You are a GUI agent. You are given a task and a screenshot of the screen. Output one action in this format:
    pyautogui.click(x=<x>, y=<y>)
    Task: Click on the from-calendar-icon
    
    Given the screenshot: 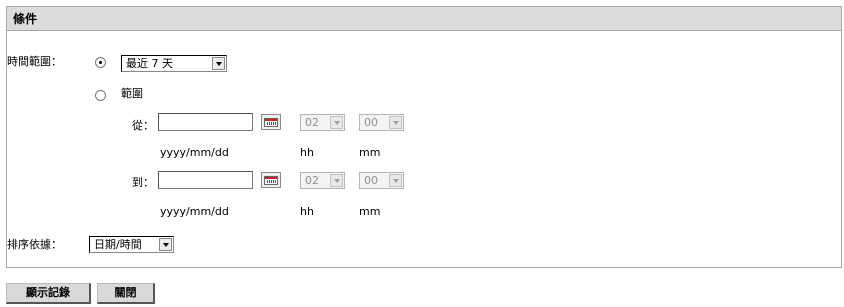 What is the action you would take?
    pyautogui.click(x=271, y=122)
    